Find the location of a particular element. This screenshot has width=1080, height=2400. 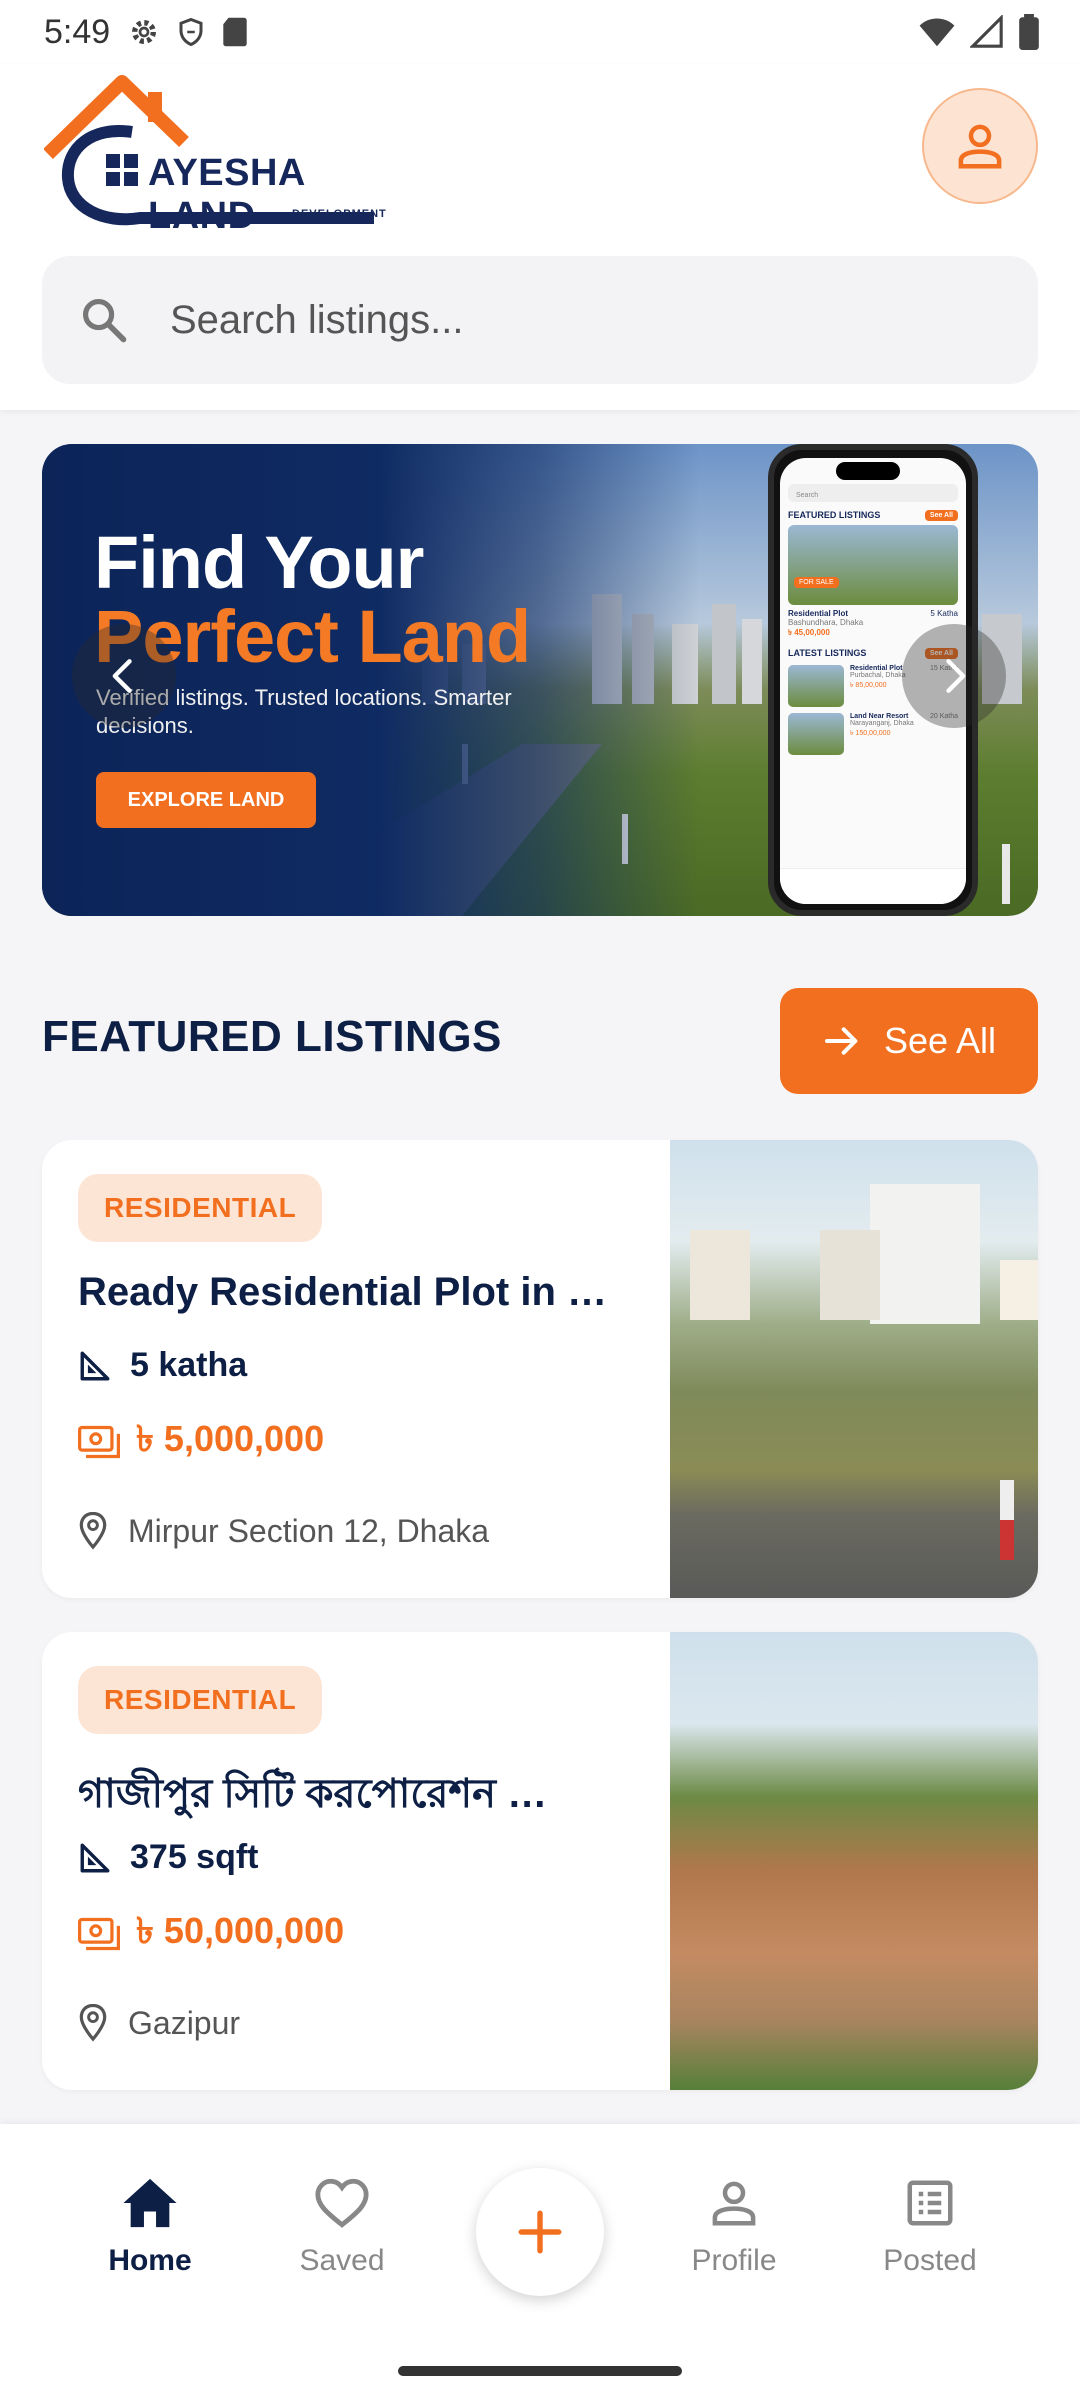

nav-home: Home is located at coordinates (150, 2227).